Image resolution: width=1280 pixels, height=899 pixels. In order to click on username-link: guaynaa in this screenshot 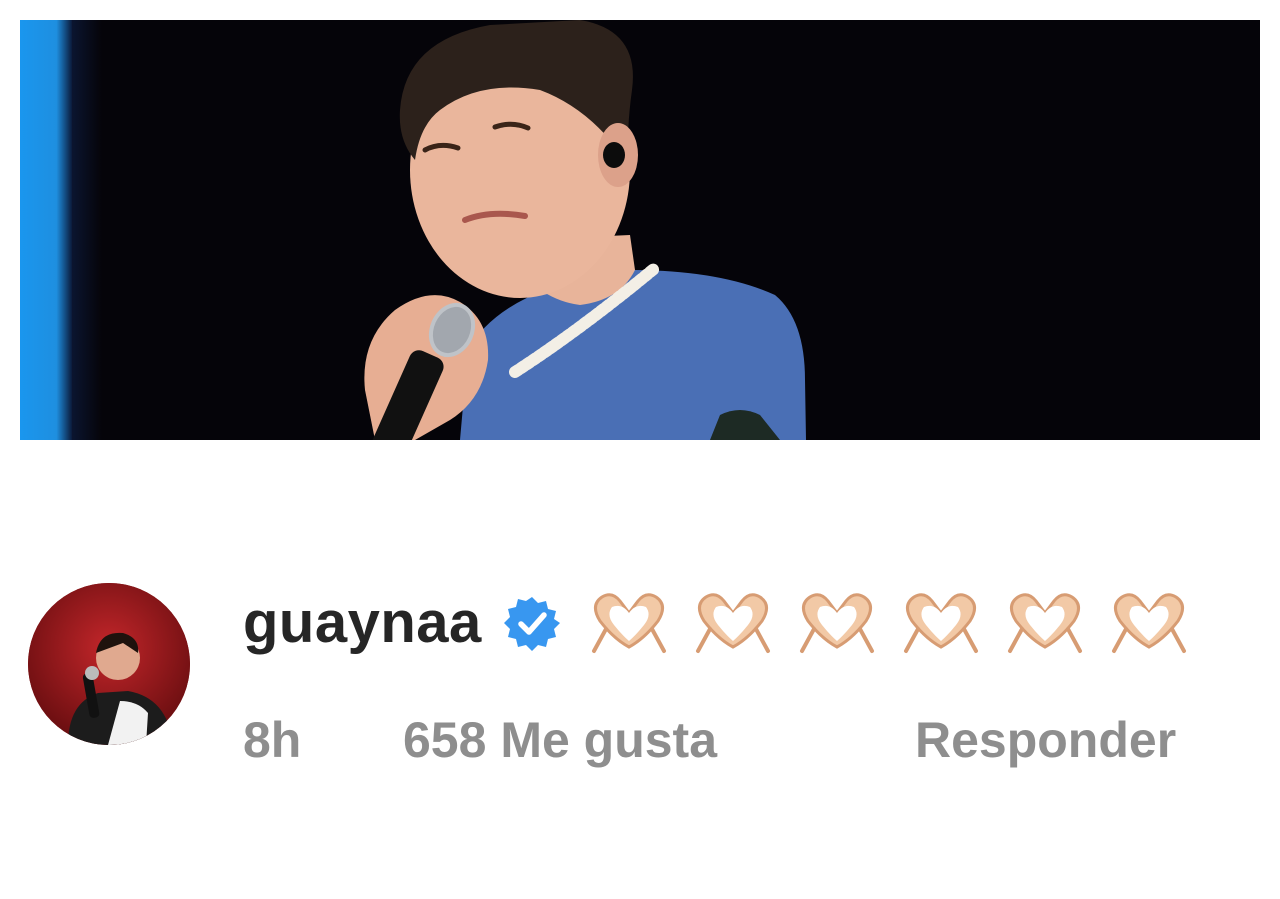, I will do `click(362, 623)`.